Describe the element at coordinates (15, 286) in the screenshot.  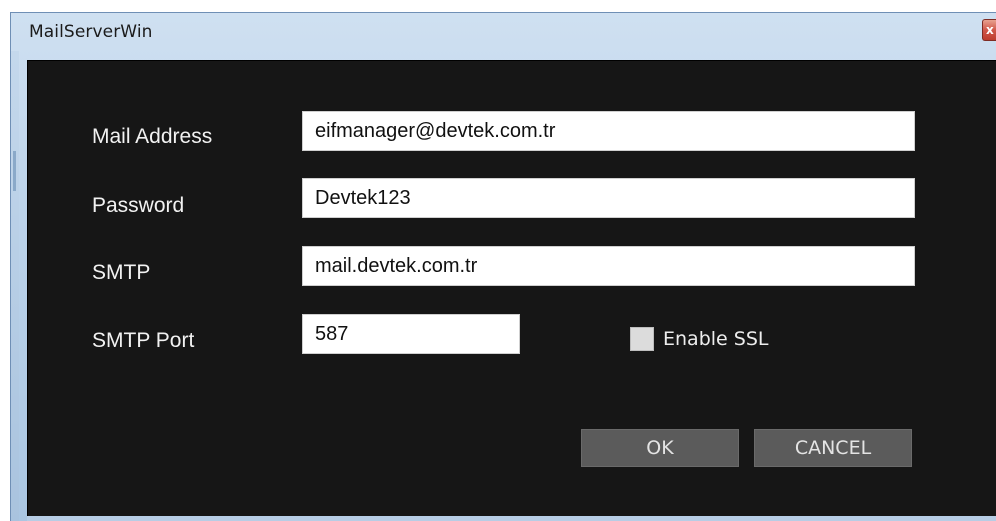
I see `window-left-border` at that location.